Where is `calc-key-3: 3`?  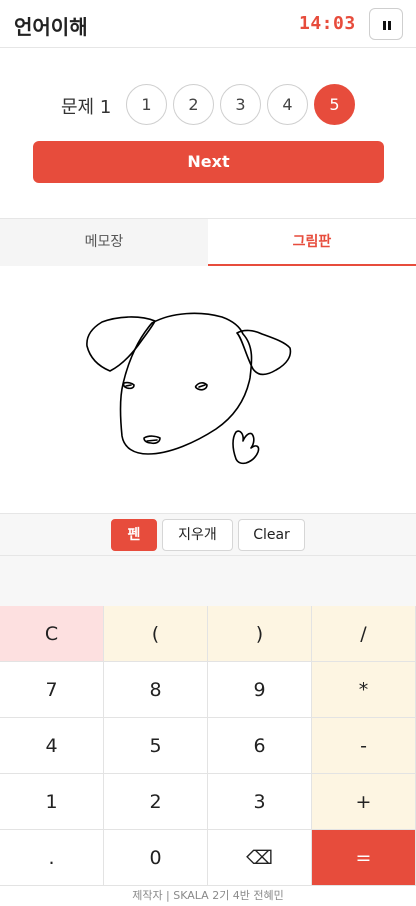
calc-key-3: 3 is located at coordinates (260, 802).